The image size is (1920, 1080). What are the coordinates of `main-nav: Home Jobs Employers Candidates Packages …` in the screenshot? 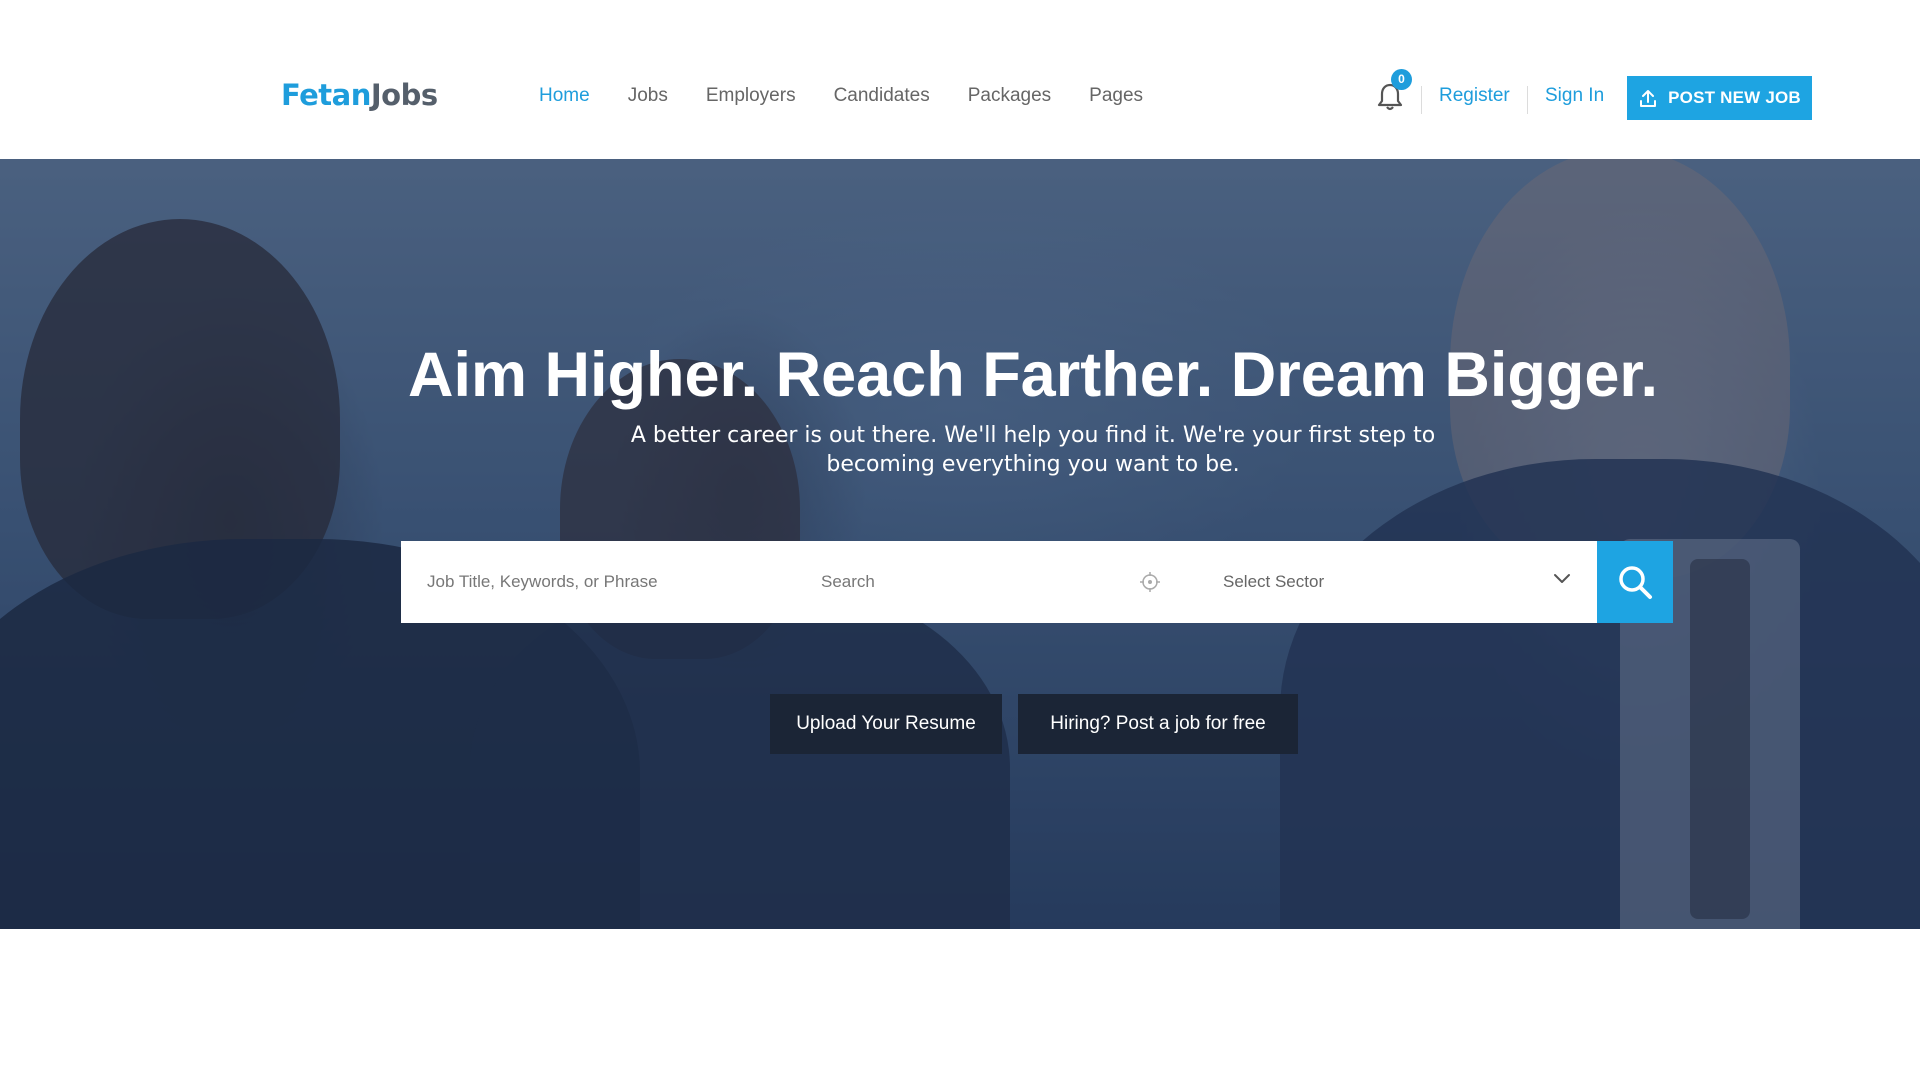 It's located at (860, 96).